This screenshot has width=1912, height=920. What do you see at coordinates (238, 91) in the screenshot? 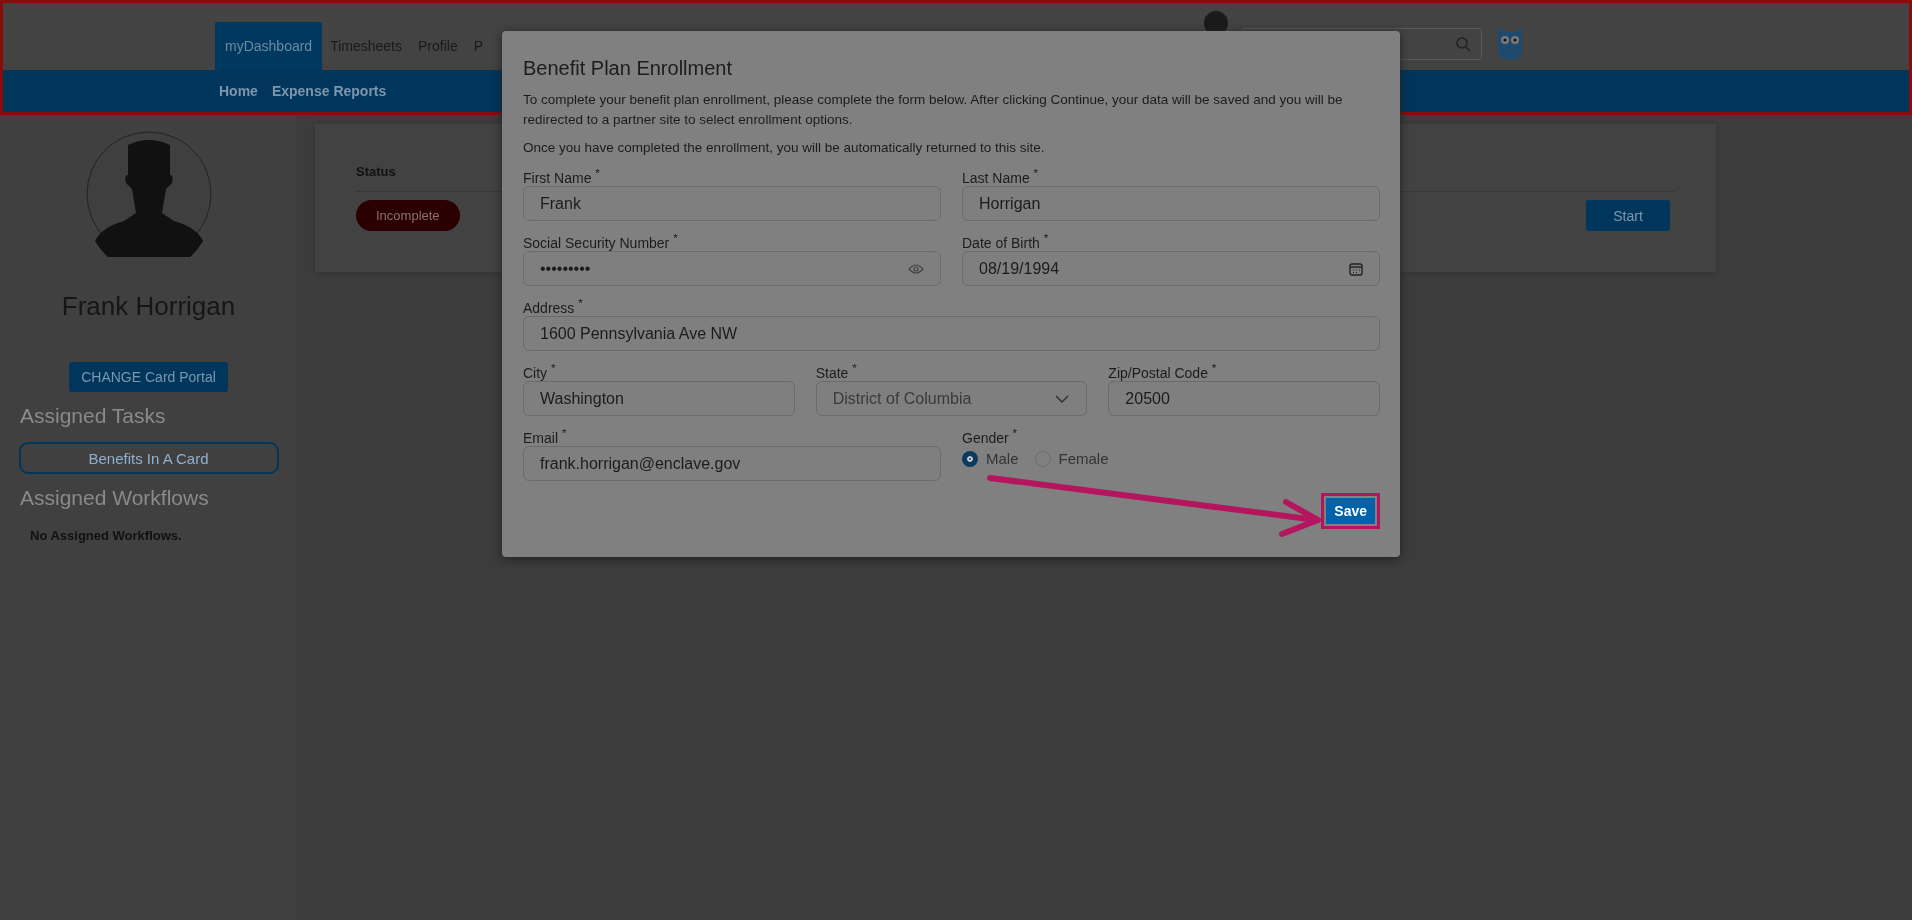
I see `subnav-link: Home` at bounding box center [238, 91].